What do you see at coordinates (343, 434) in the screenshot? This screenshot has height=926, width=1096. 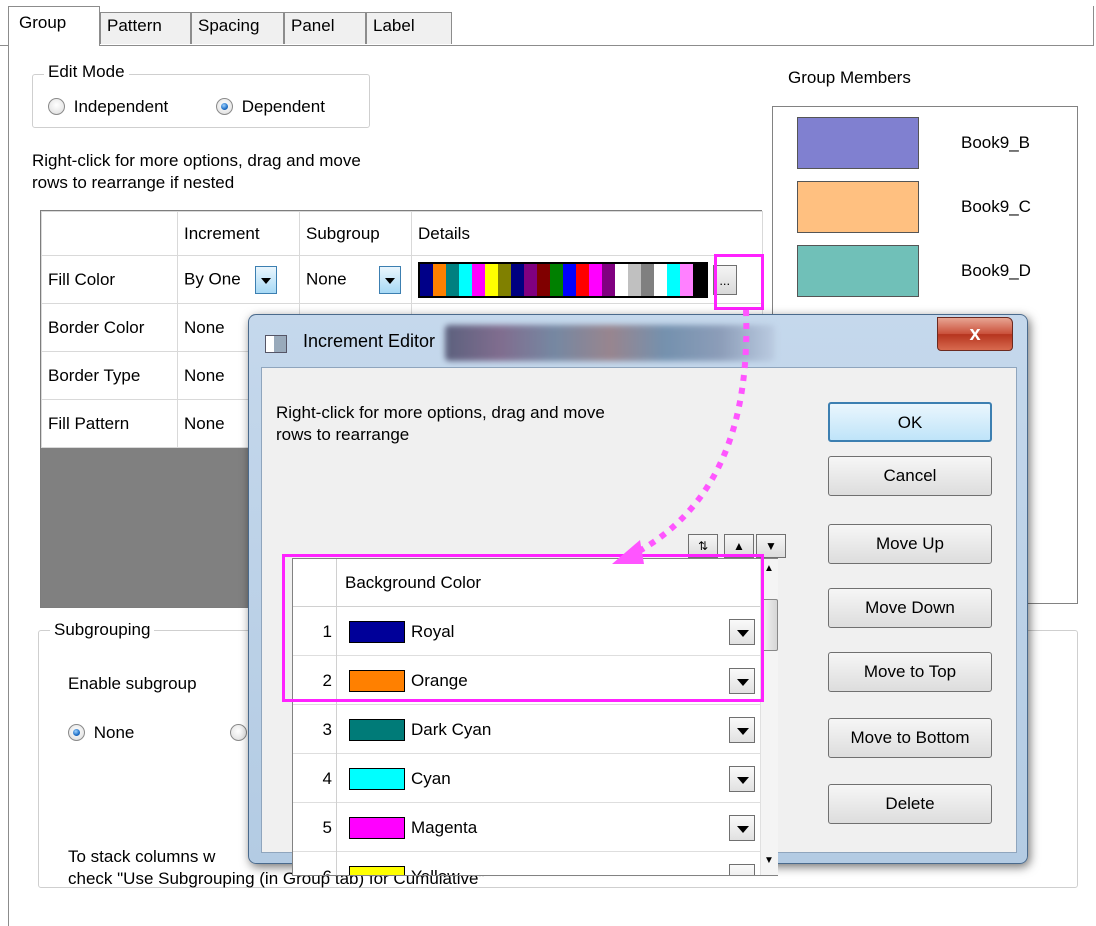 I see `dialog-hint-line-2: rows to rearrange` at bounding box center [343, 434].